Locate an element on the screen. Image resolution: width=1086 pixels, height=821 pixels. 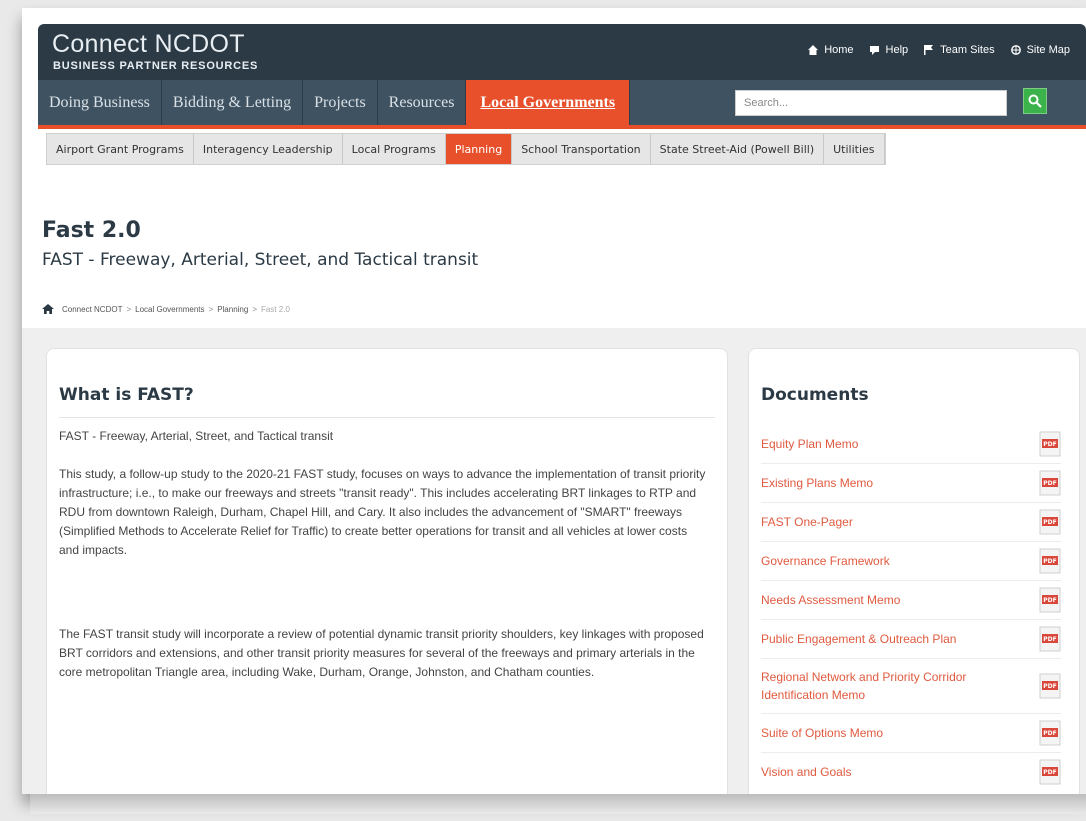
subnav-item-airport-grant-programs: Airport Grant Programs is located at coordinates (120, 149).